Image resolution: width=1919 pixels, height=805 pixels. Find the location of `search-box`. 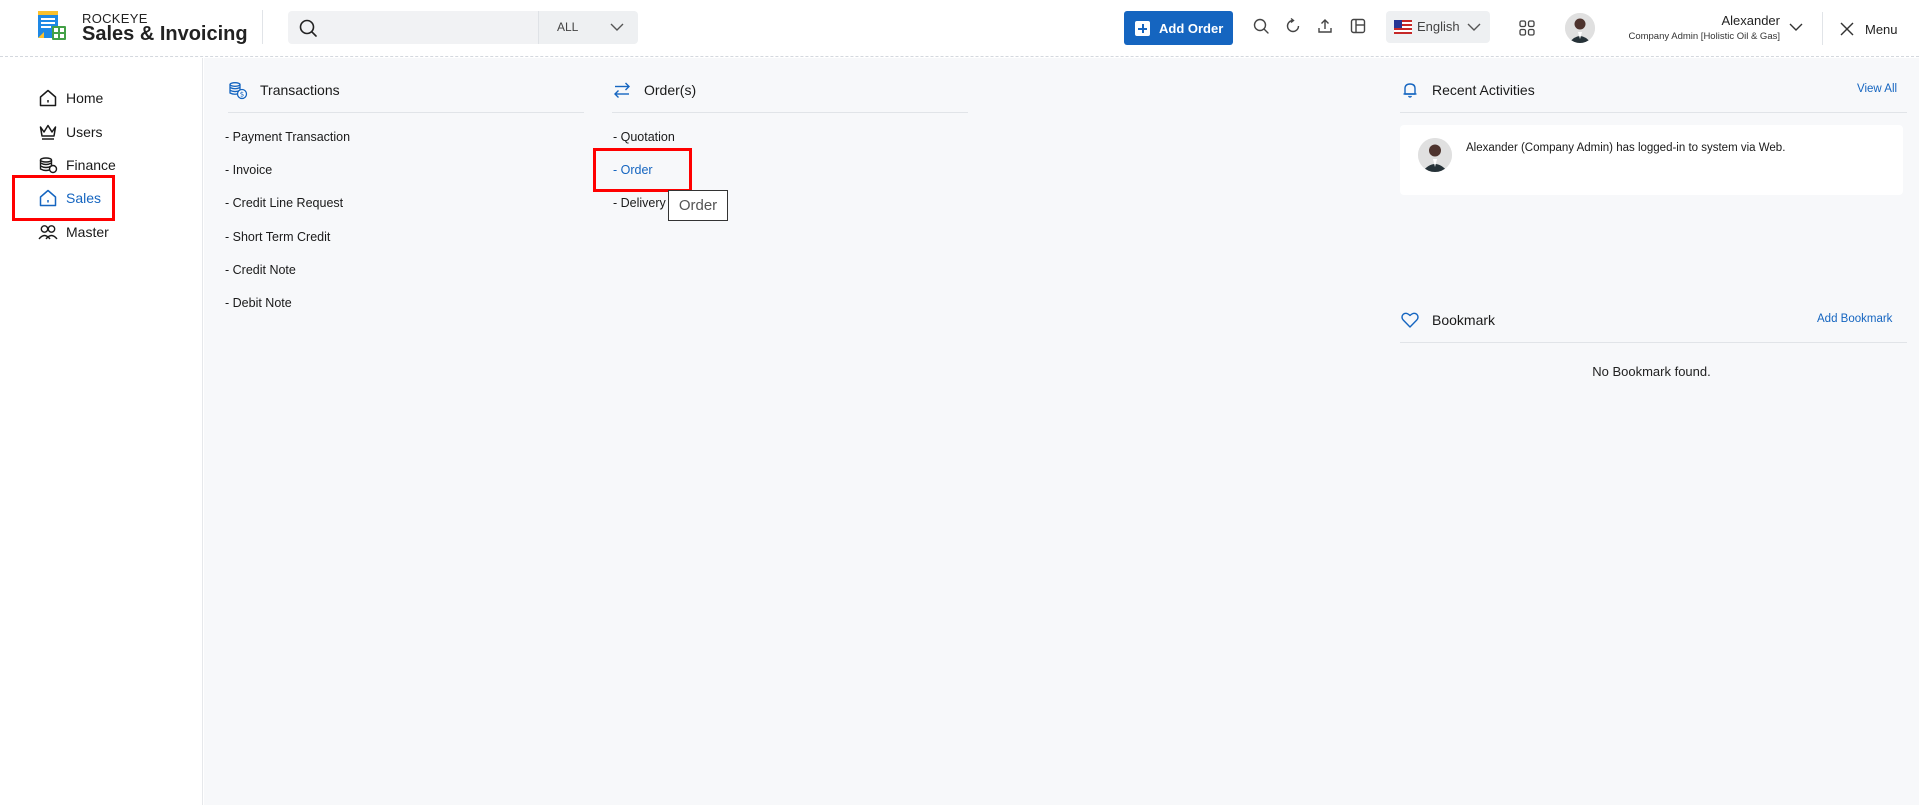

search-box is located at coordinates (413, 27).